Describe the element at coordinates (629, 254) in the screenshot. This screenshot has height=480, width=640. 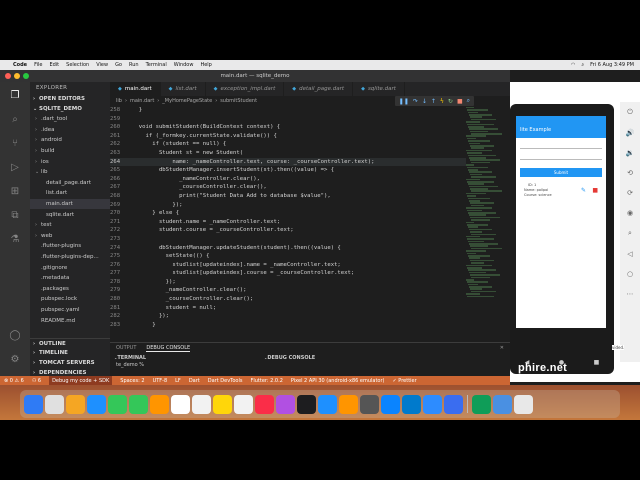
I see `back-icon: ◁` at that location.